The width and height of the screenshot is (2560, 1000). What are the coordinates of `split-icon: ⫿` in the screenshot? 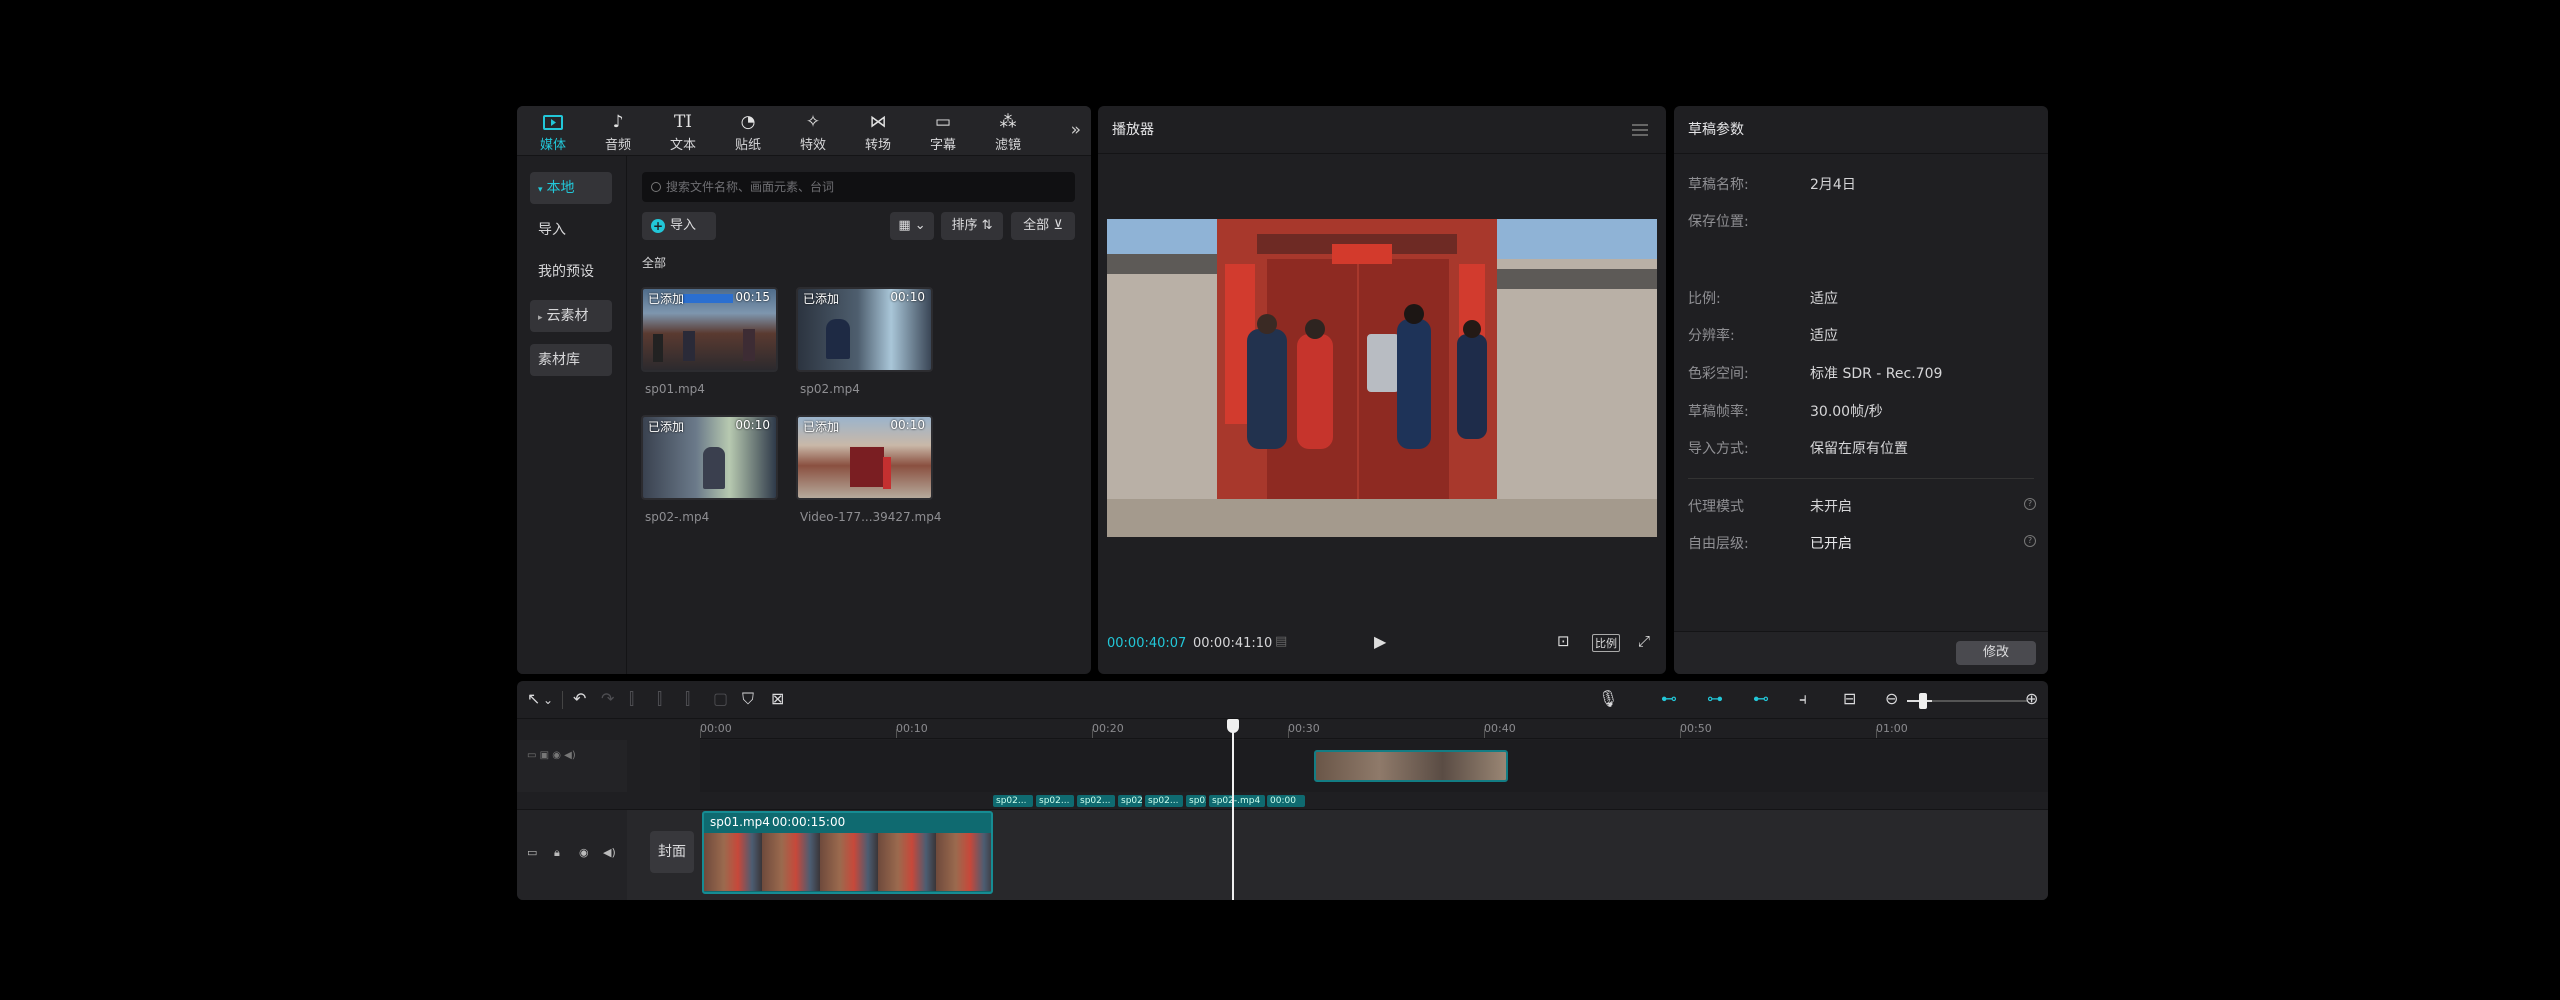 It's located at (631, 699).